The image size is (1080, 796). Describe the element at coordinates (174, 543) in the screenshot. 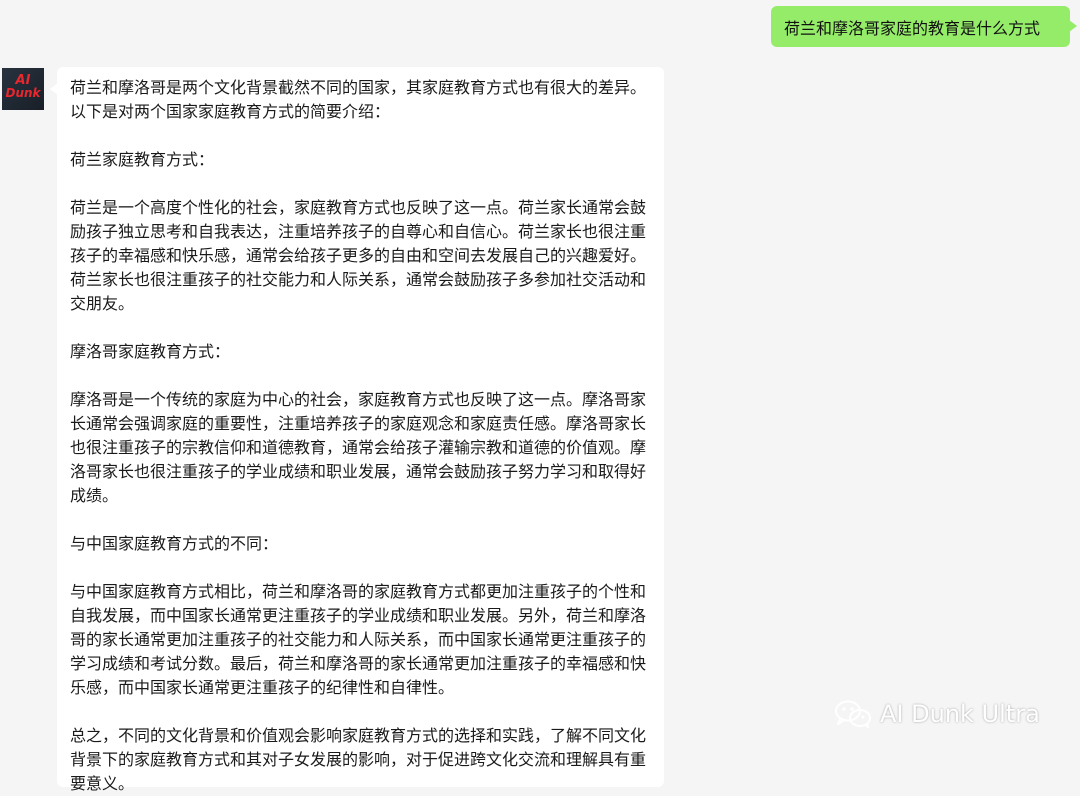

I see `bot-heading-comparison: 与中国家庭教育方式的不同：` at that location.